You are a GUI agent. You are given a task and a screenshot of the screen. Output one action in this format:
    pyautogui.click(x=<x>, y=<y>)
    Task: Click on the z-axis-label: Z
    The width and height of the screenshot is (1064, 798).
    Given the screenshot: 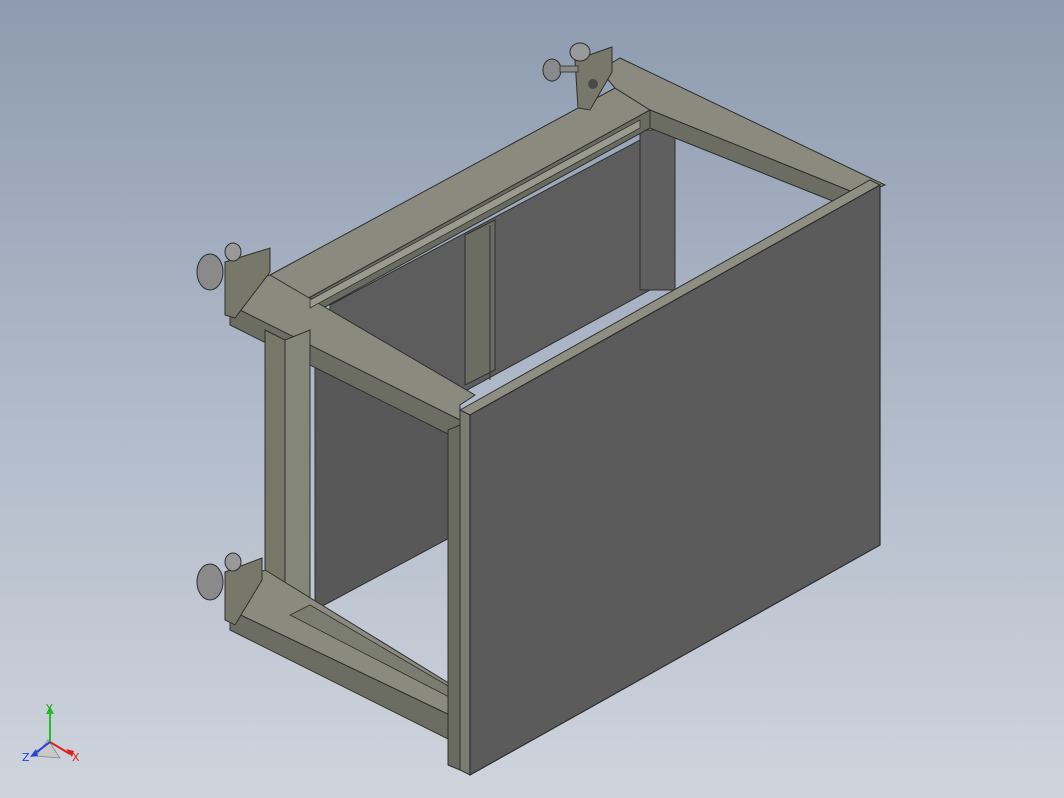 What is the action you would take?
    pyautogui.click(x=26, y=757)
    